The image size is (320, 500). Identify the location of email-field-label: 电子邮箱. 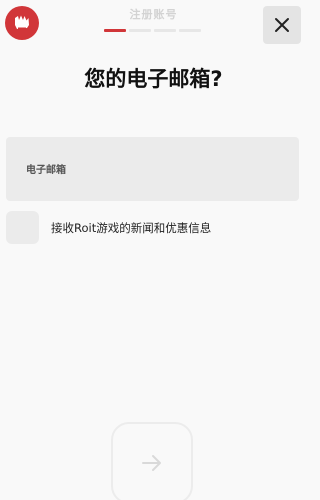
(46, 170).